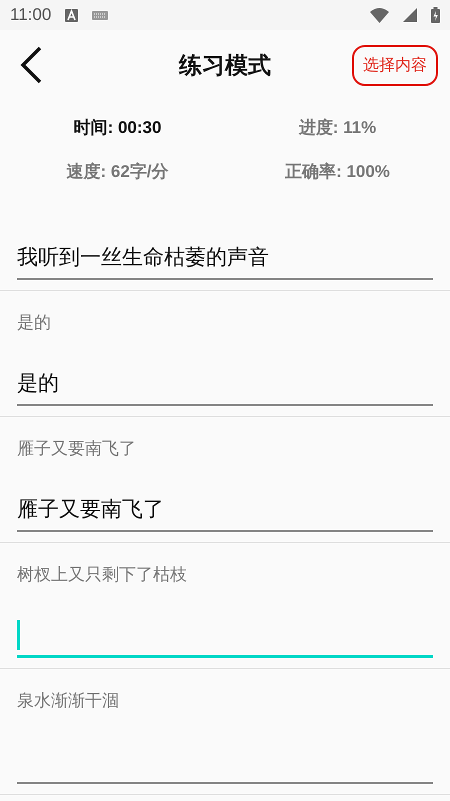 The height and width of the screenshot is (801, 450). I want to click on wifi-icon, so click(379, 15).